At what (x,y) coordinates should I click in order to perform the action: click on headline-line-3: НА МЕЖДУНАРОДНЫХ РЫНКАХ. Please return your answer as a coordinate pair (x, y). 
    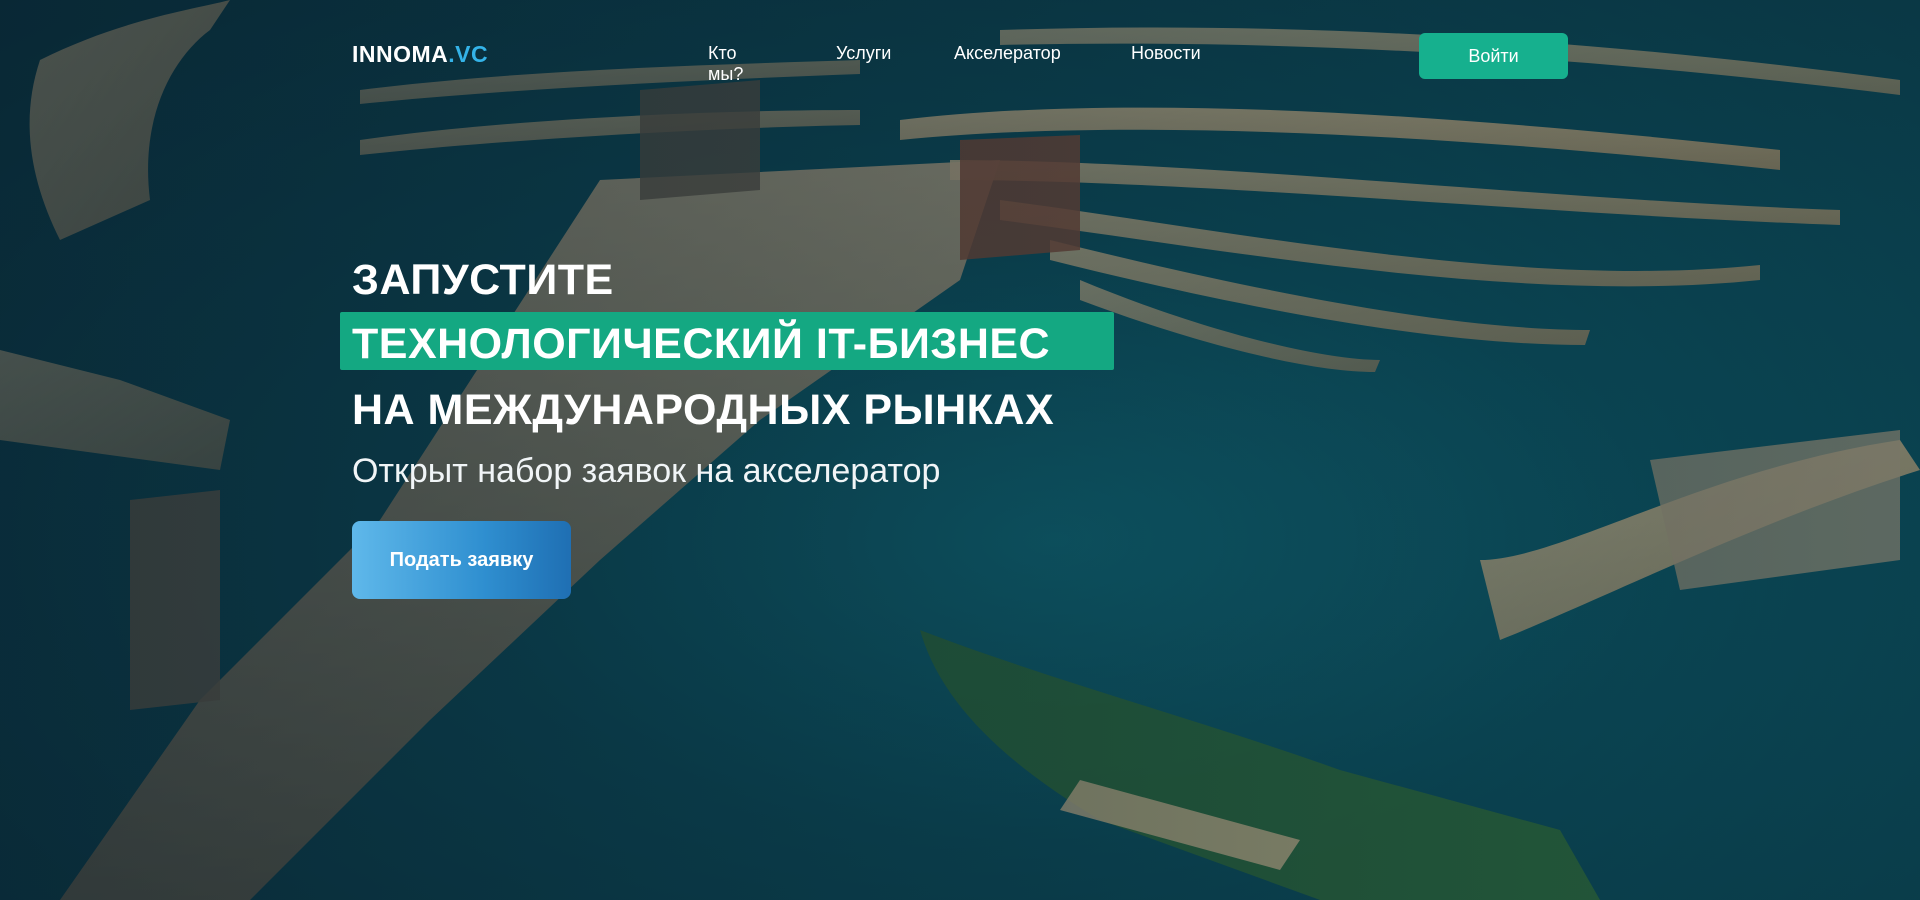
    Looking at the image, I should click on (703, 410).